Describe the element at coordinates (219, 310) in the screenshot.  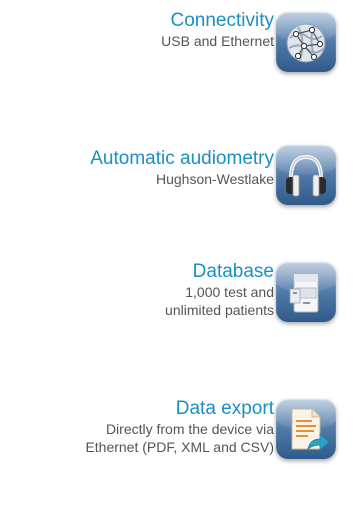
I see `feature-subtitle: unlimited patients` at that location.